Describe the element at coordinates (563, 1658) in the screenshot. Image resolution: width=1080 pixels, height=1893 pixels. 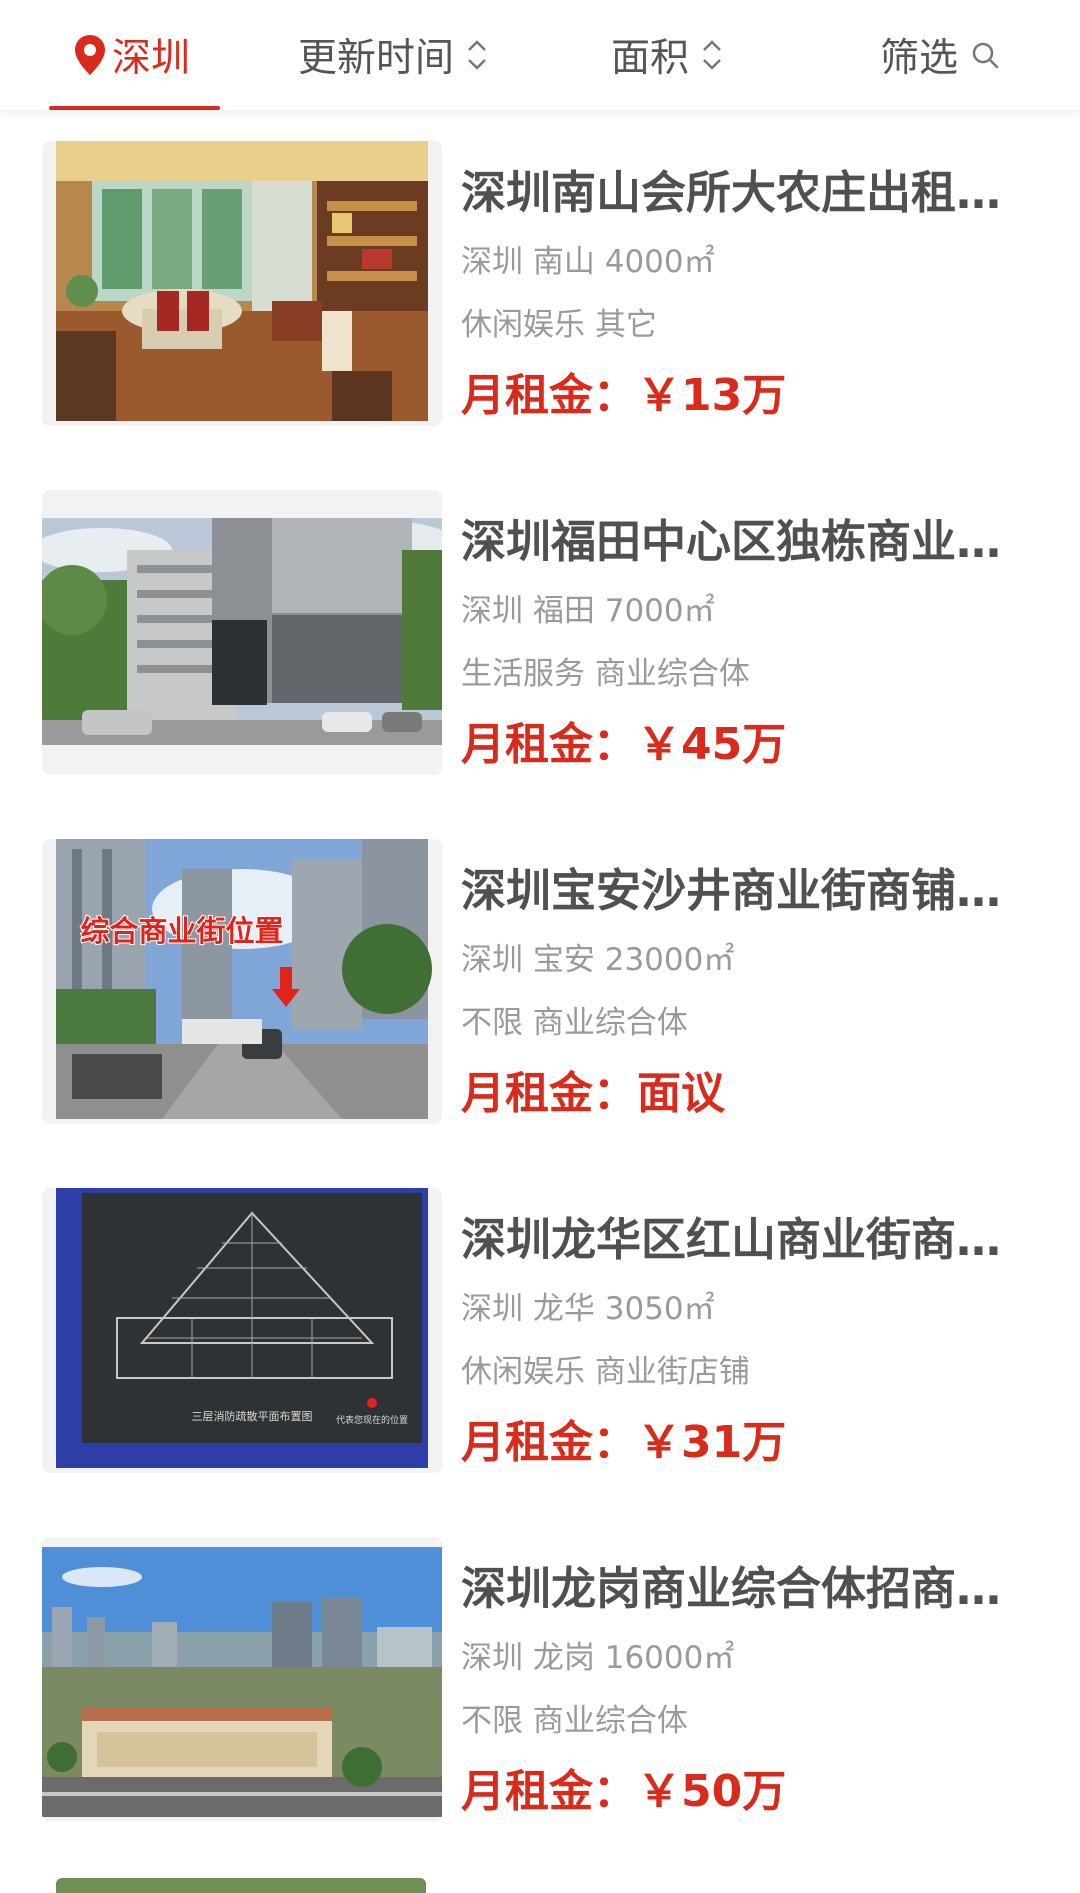
I see `listing-district: 龙岗` at that location.